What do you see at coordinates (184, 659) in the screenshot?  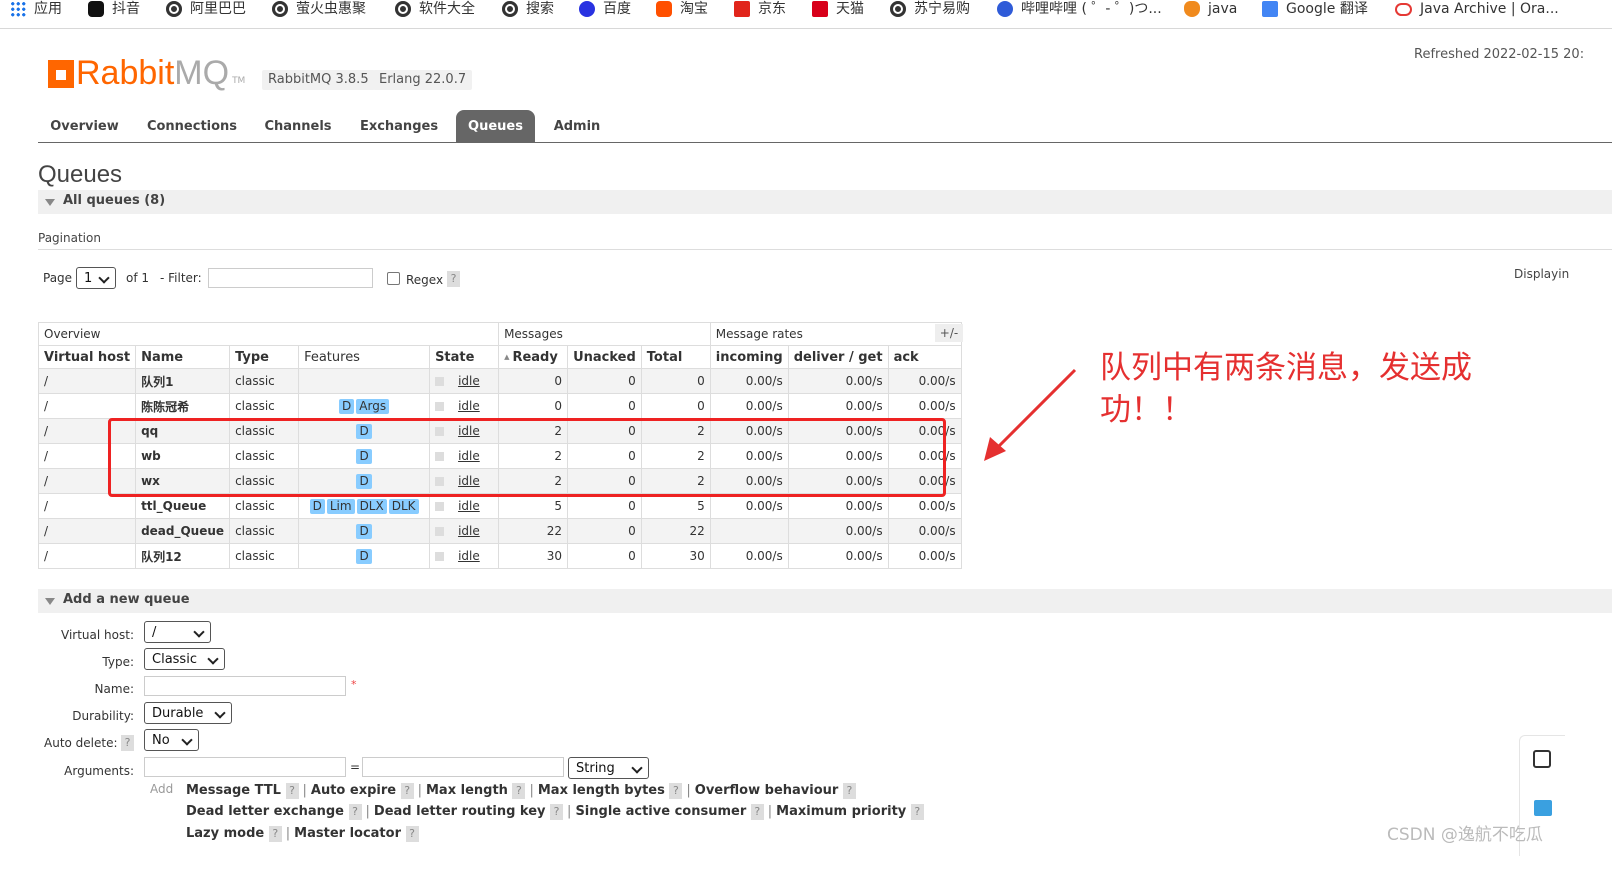 I see `type-select: Classic` at bounding box center [184, 659].